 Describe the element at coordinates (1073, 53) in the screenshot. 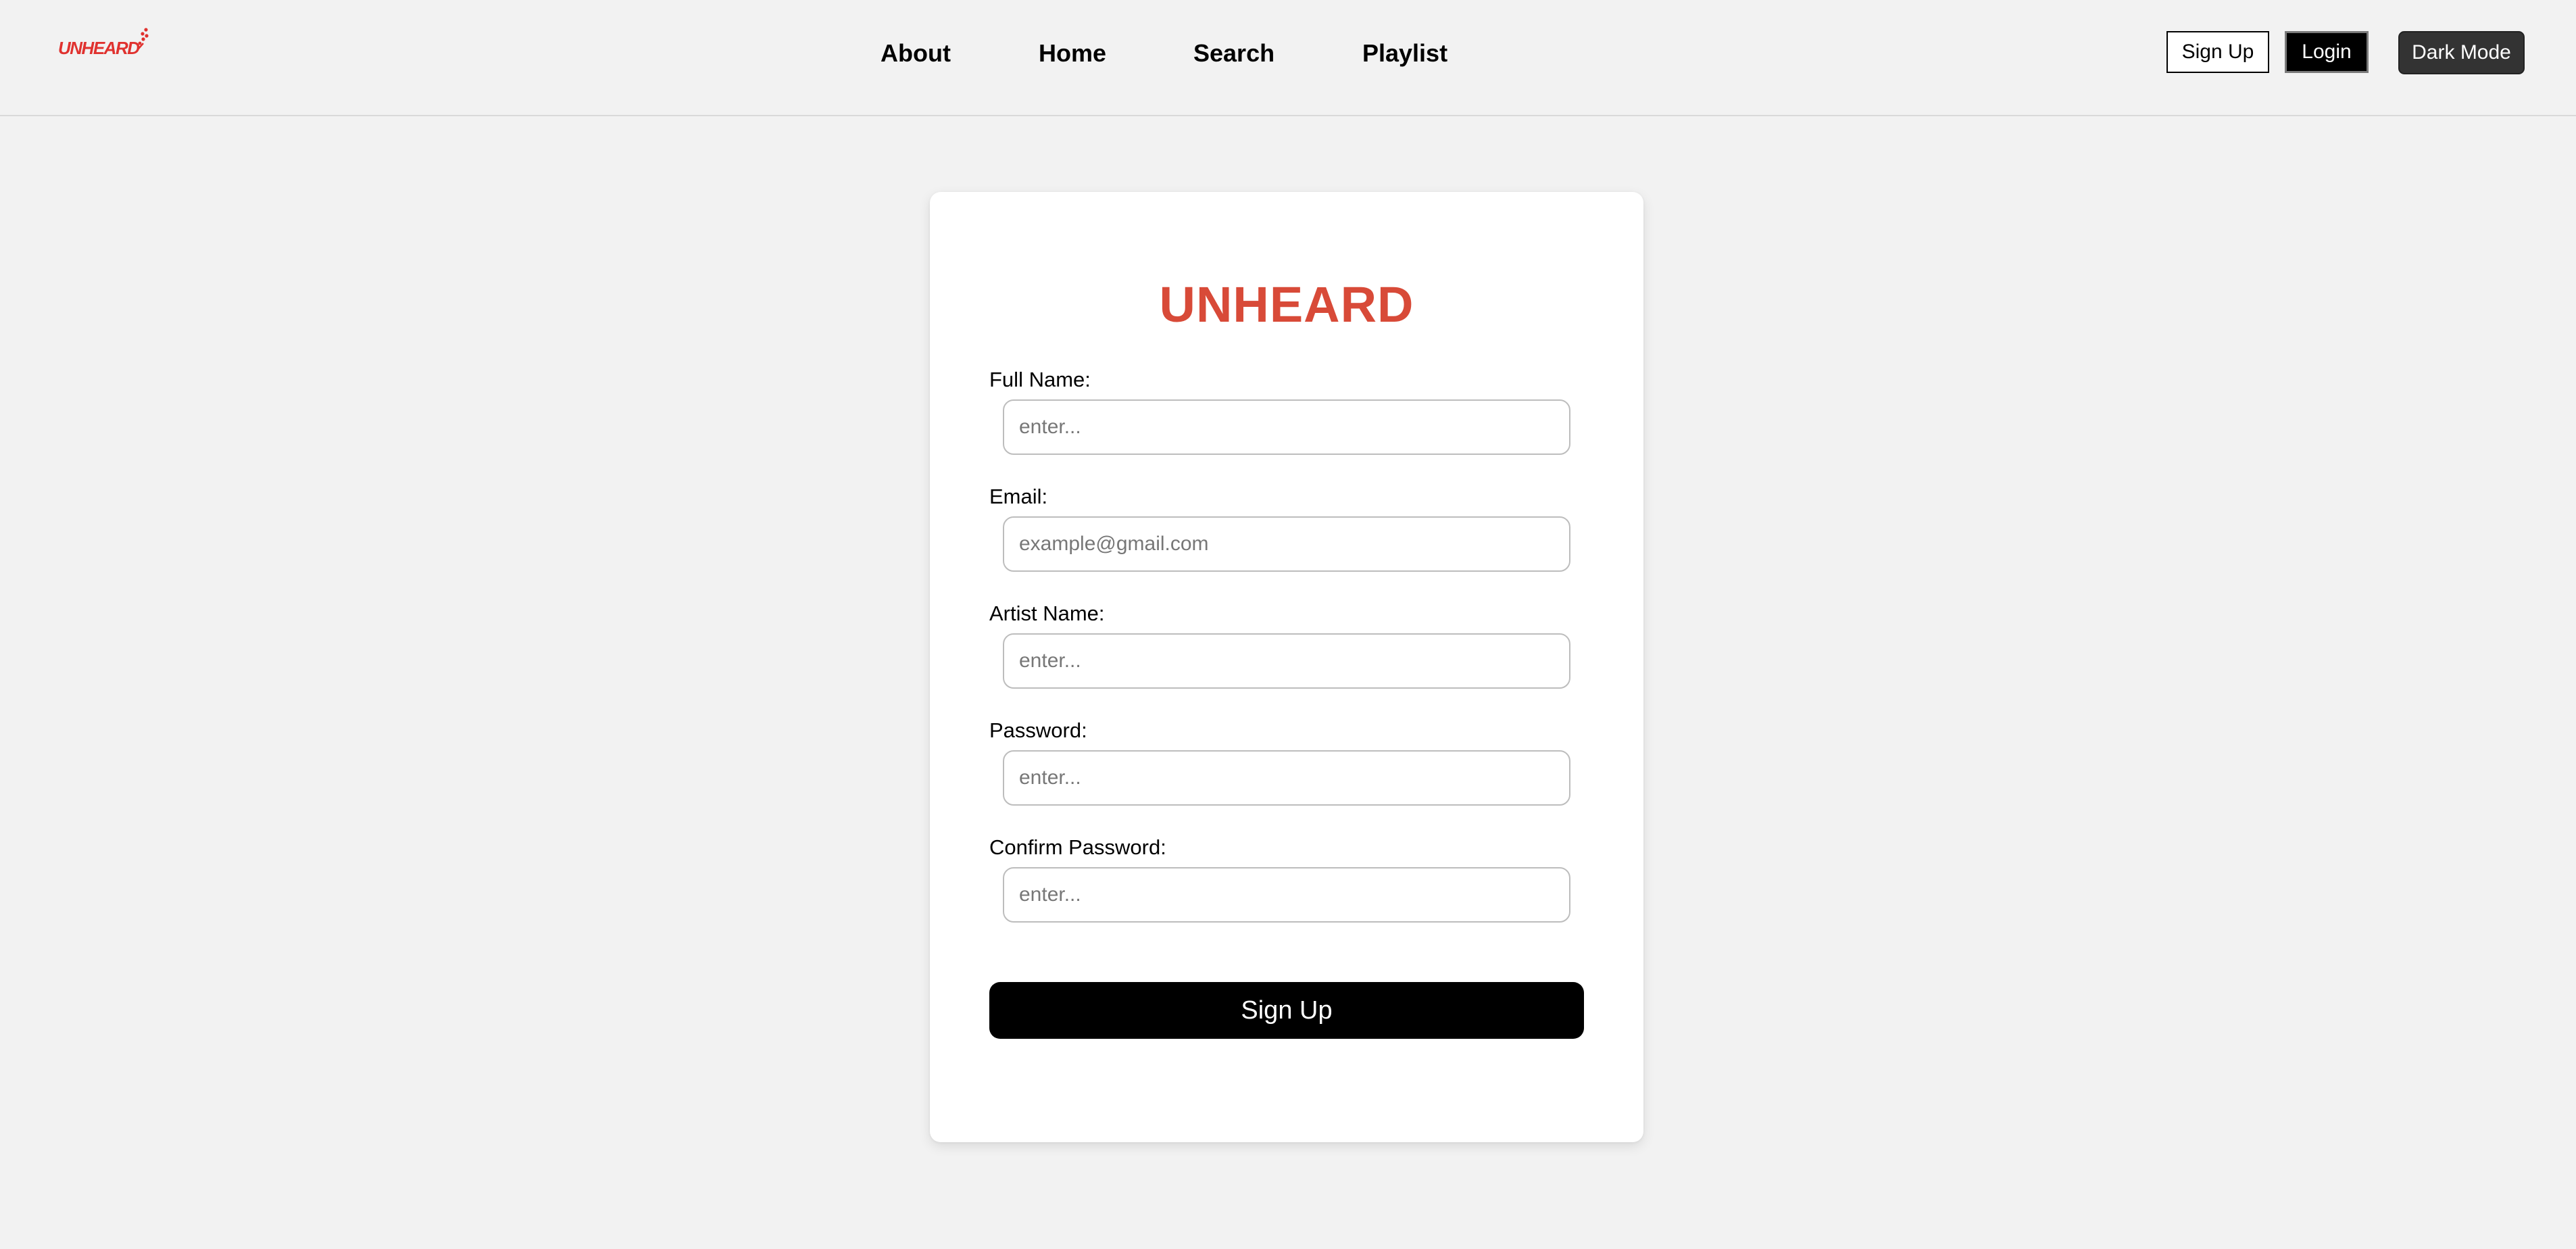

I see `nav-home-link: Home` at that location.